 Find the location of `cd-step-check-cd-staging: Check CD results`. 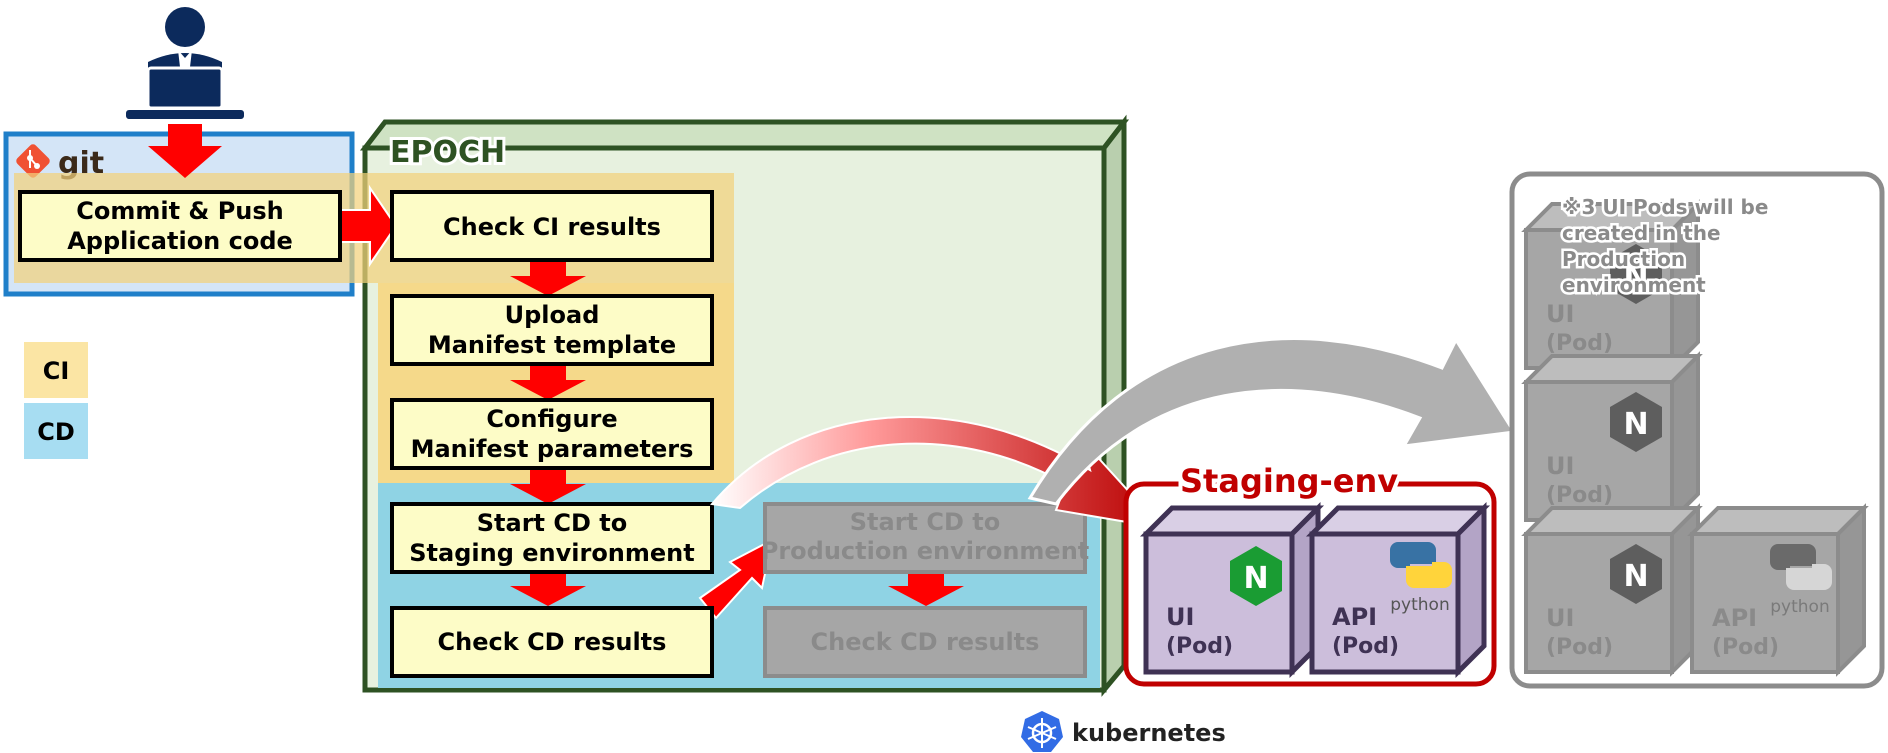

cd-step-check-cd-staging: Check CD results is located at coordinates (552, 642).